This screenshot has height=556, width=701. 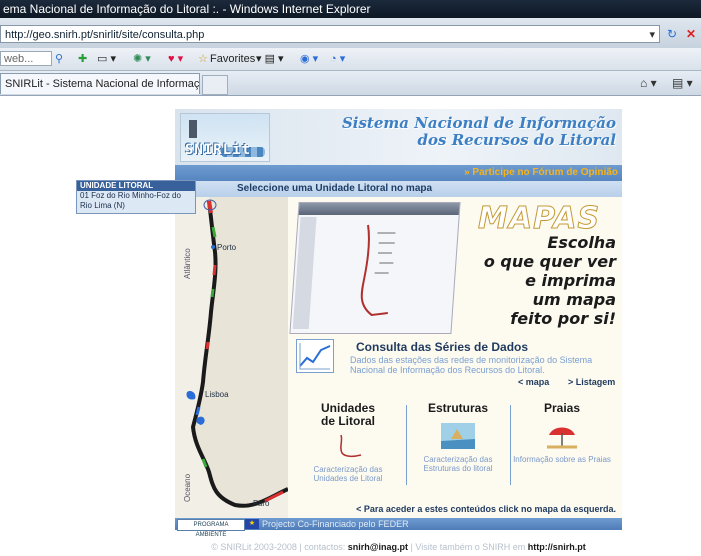 I want to click on mapas-title: MAPAS, so click(x=538, y=219).